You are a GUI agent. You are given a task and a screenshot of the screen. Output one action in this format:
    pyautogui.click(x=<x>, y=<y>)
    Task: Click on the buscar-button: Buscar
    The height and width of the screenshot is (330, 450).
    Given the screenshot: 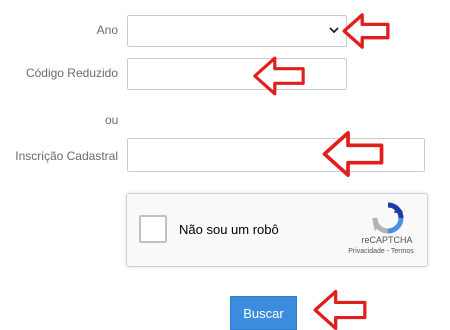 What is the action you would take?
    pyautogui.click(x=263, y=313)
    